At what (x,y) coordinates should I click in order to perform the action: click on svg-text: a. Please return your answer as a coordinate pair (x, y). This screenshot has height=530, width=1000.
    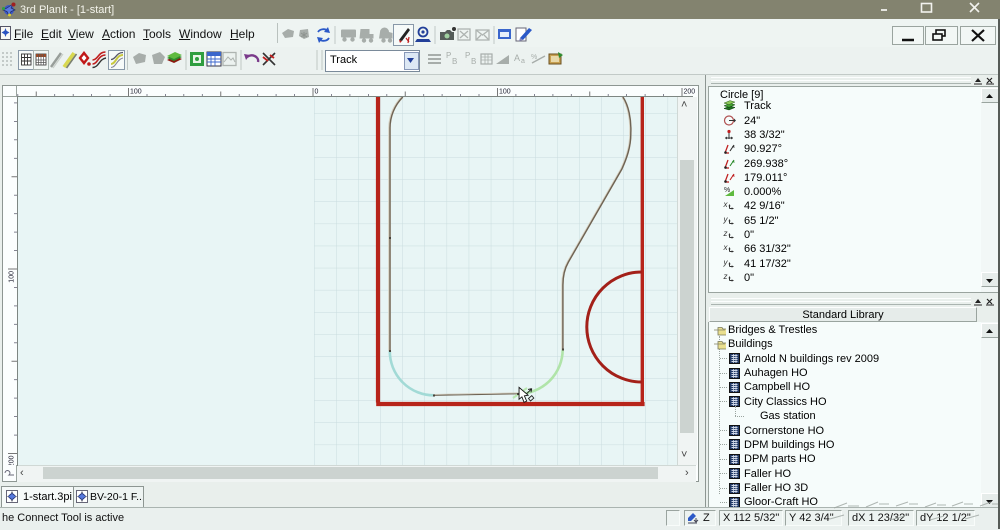
    Looking at the image, I should click on (523, 61).